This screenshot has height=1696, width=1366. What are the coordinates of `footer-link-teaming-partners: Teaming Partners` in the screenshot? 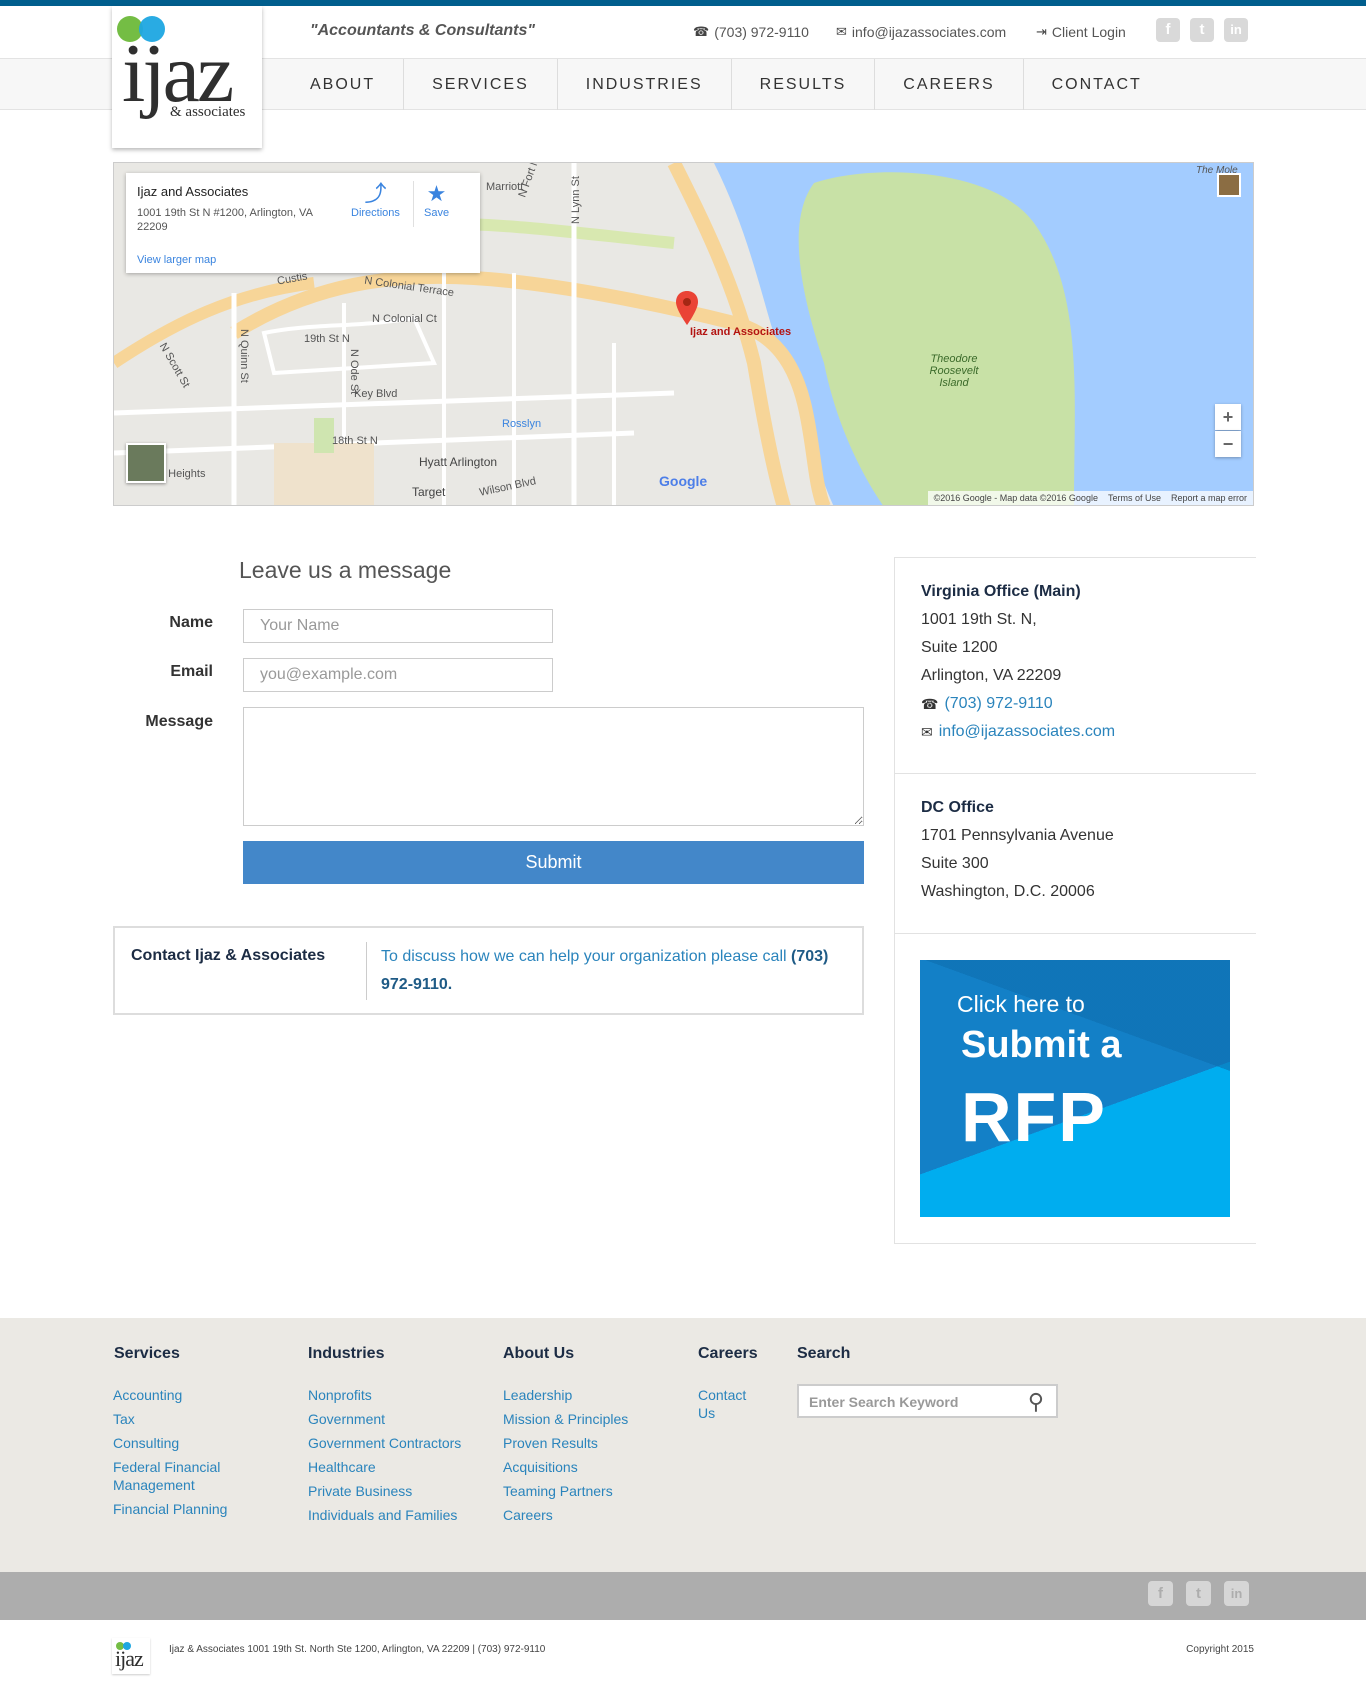 It's located at (558, 1491).